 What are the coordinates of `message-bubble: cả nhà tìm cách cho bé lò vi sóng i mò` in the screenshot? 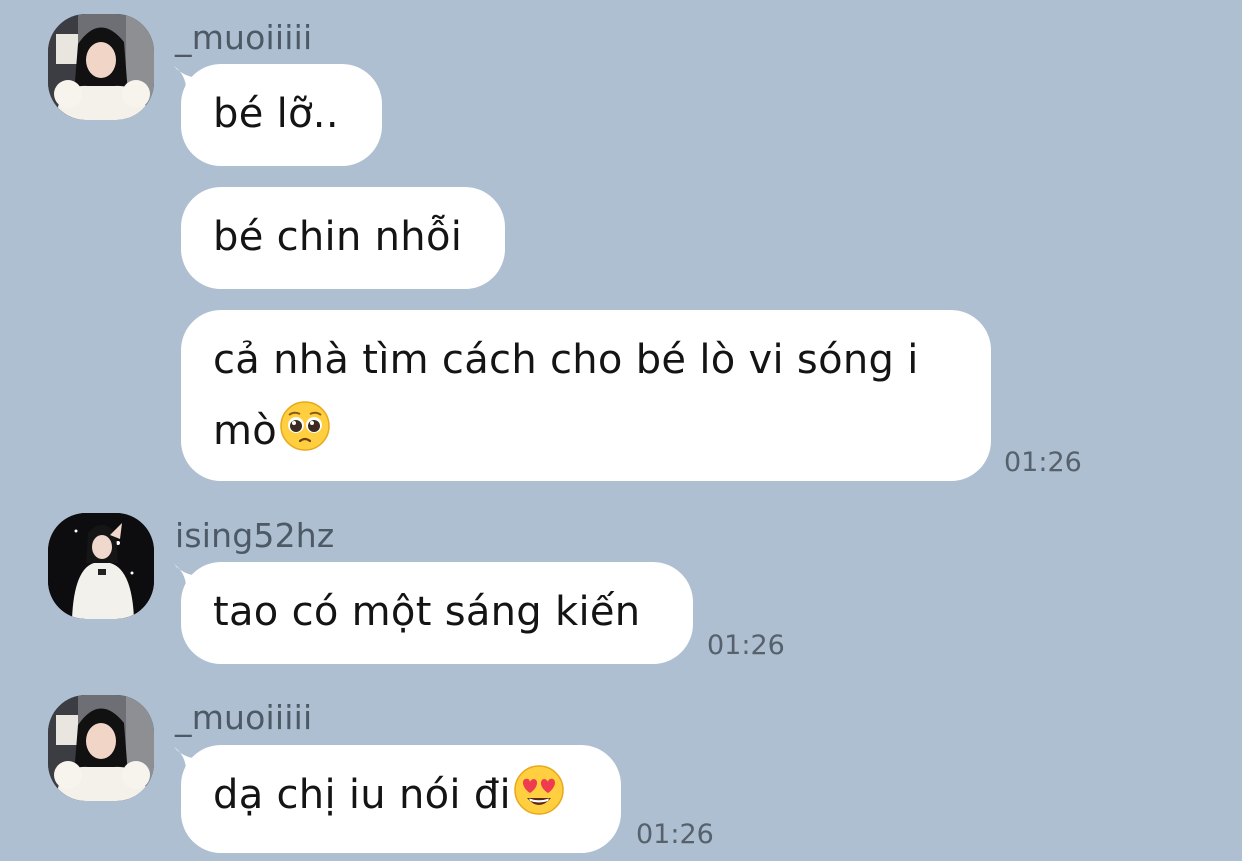 It's located at (586, 395).